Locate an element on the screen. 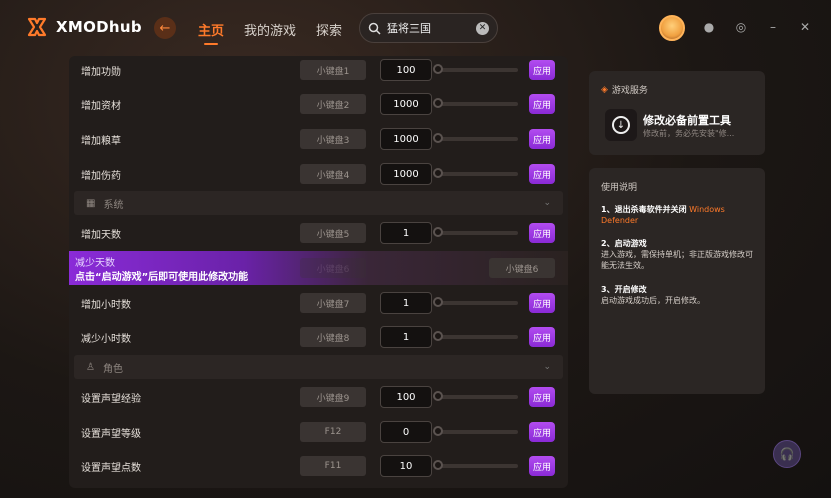 The width and height of the screenshot is (831, 498). search-input is located at coordinates (427, 28).